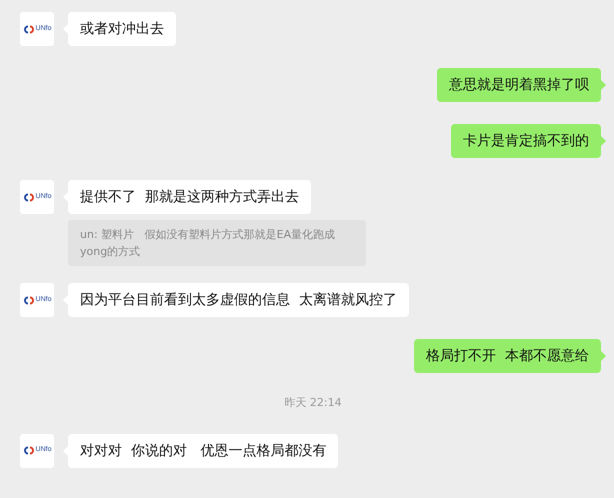 This screenshot has height=498, width=614. What do you see at coordinates (189, 197) in the screenshot?
I see `message-bubble: 提供不了 那就是这两种方式弄出去` at bounding box center [189, 197].